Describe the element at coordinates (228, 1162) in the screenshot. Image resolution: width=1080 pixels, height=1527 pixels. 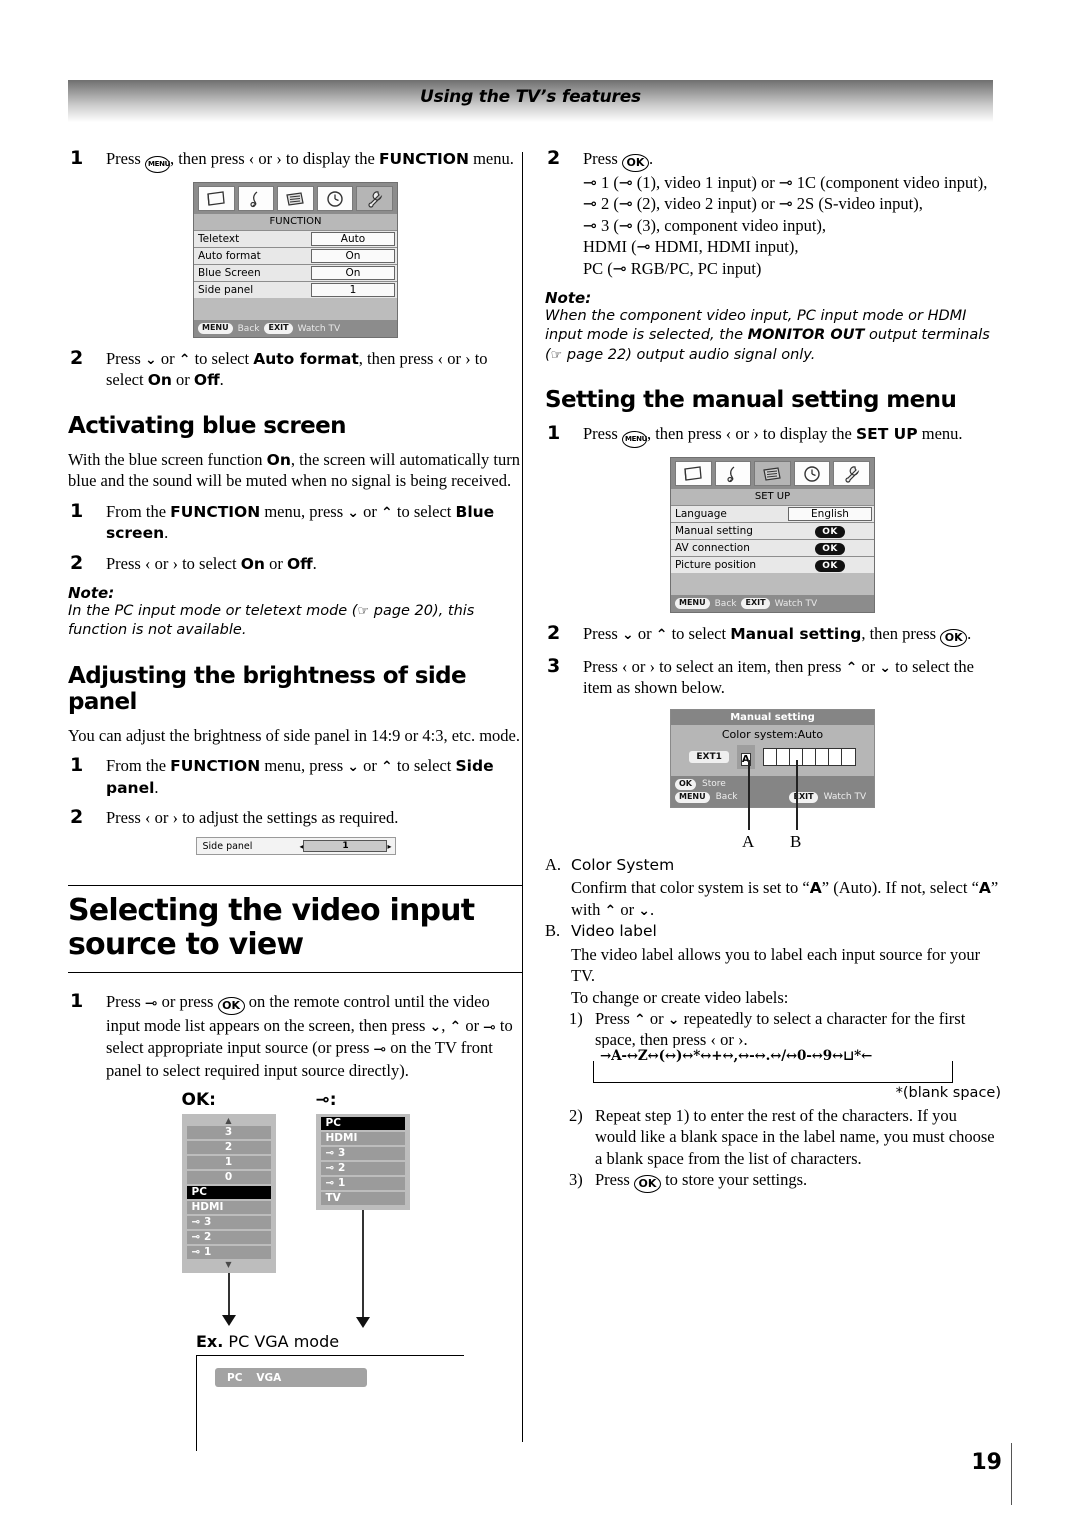
I see `list-item: 1` at that location.